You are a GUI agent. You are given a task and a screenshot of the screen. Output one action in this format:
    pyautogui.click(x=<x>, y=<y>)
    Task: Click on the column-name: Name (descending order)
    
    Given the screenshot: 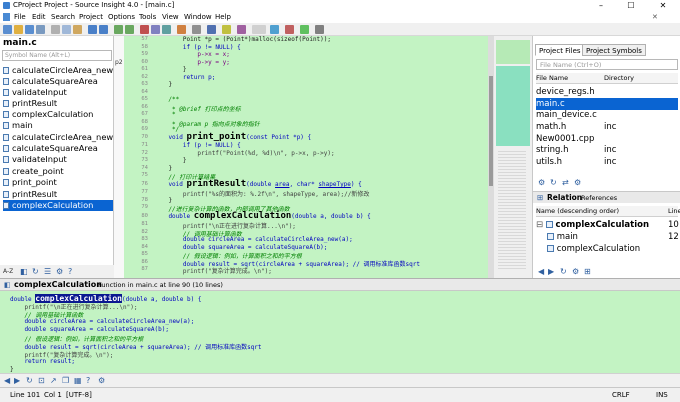 What is the action you would take?
    pyautogui.click(x=577, y=211)
    